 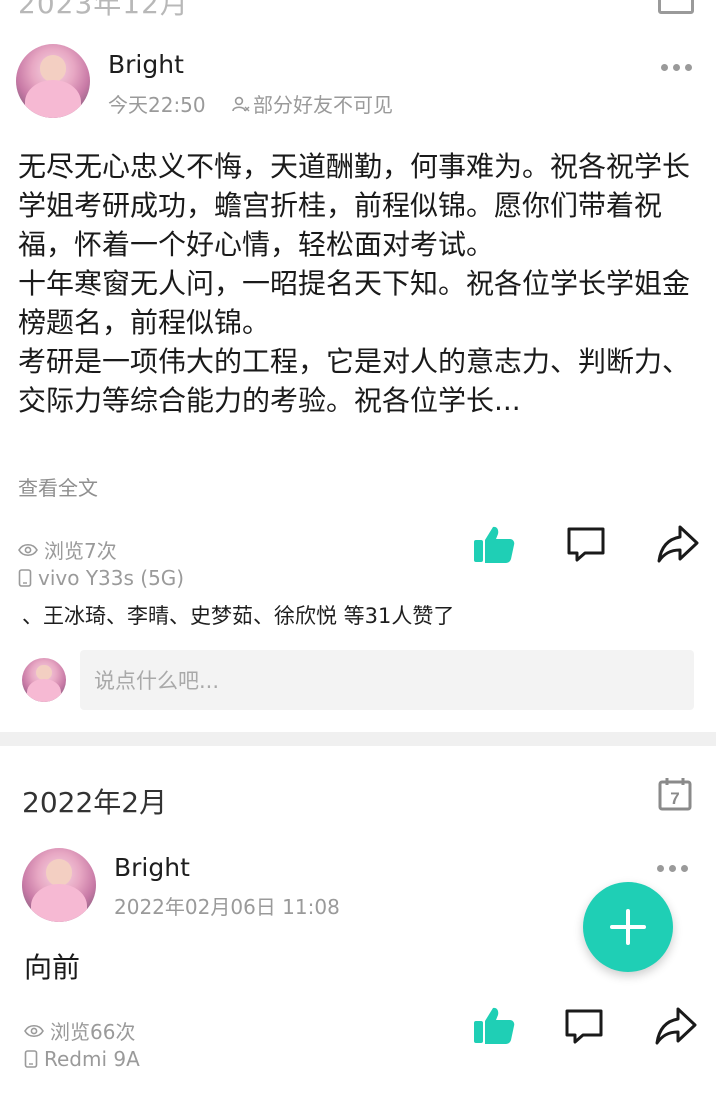 I want to click on avatar, so click(x=59, y=885).